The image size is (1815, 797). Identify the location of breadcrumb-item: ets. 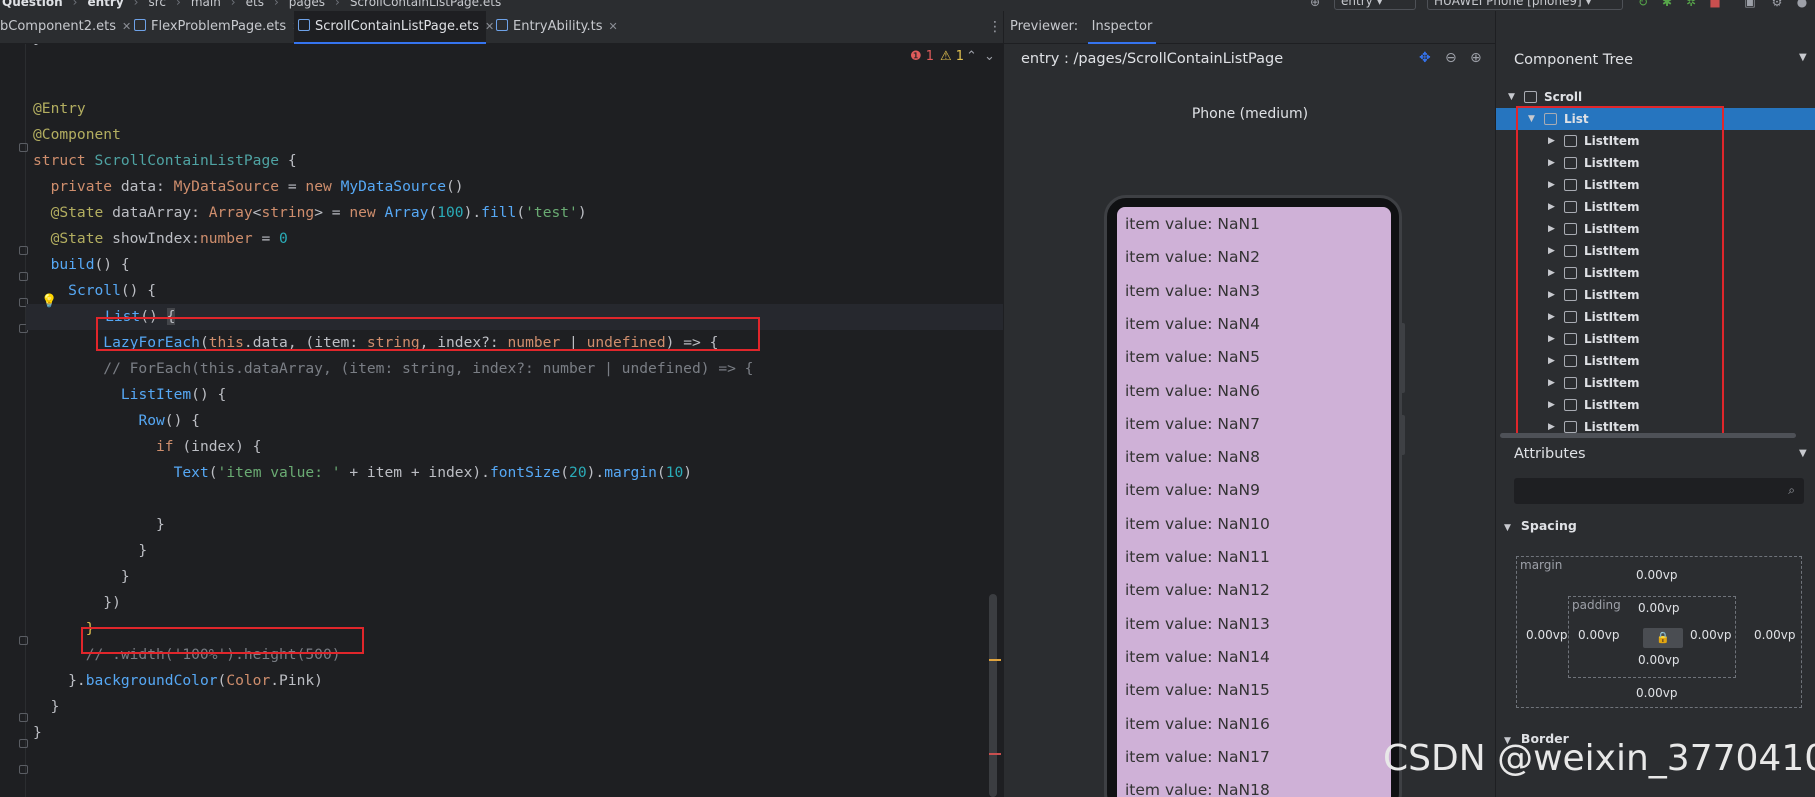
(255, 4).